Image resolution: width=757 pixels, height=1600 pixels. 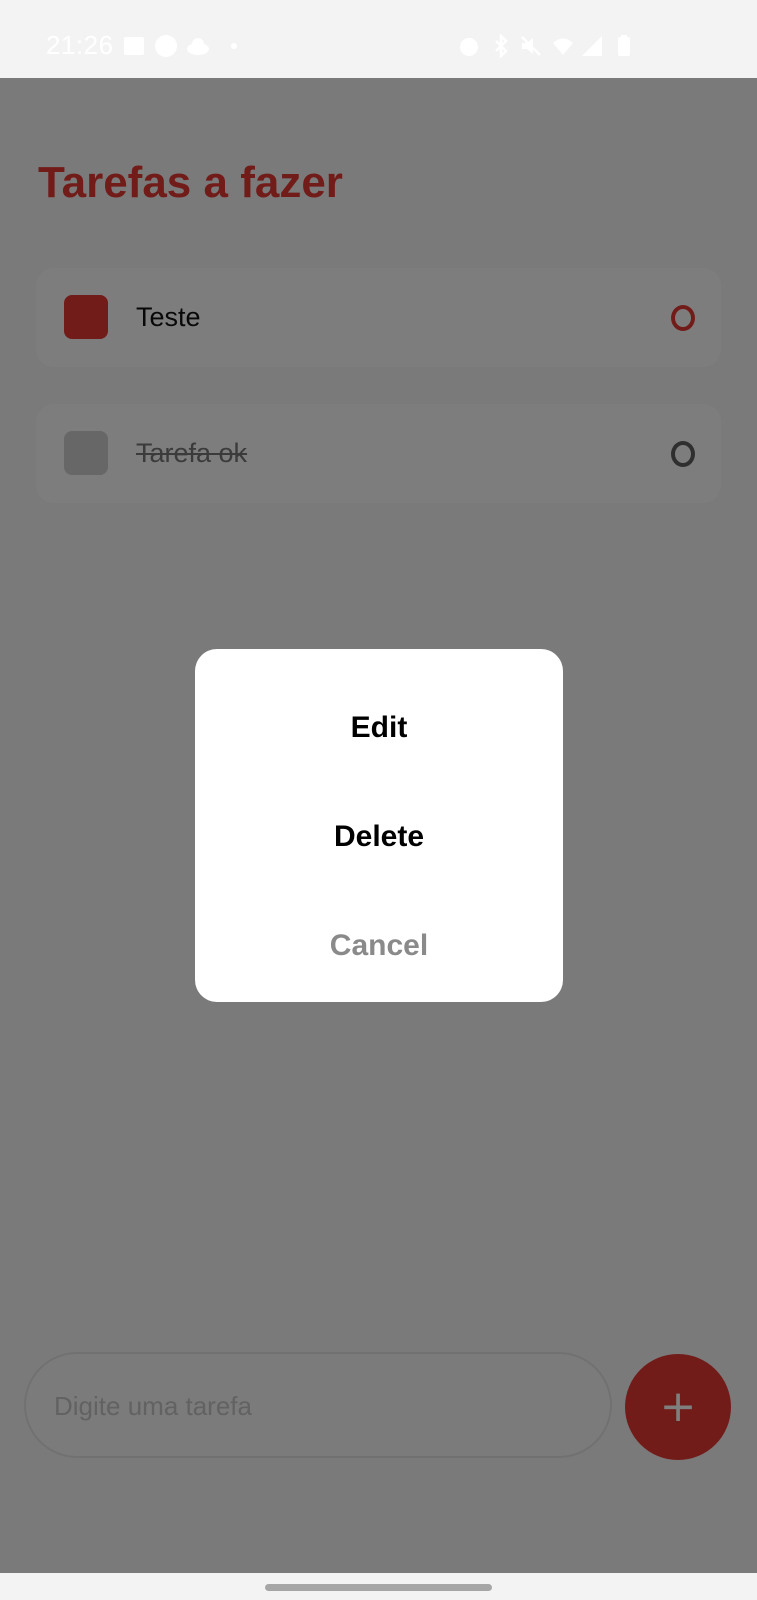 What do you see at coordinates (234, 46) in the screenshot?
I see `dot-icon` at bounding box center [234, 46].